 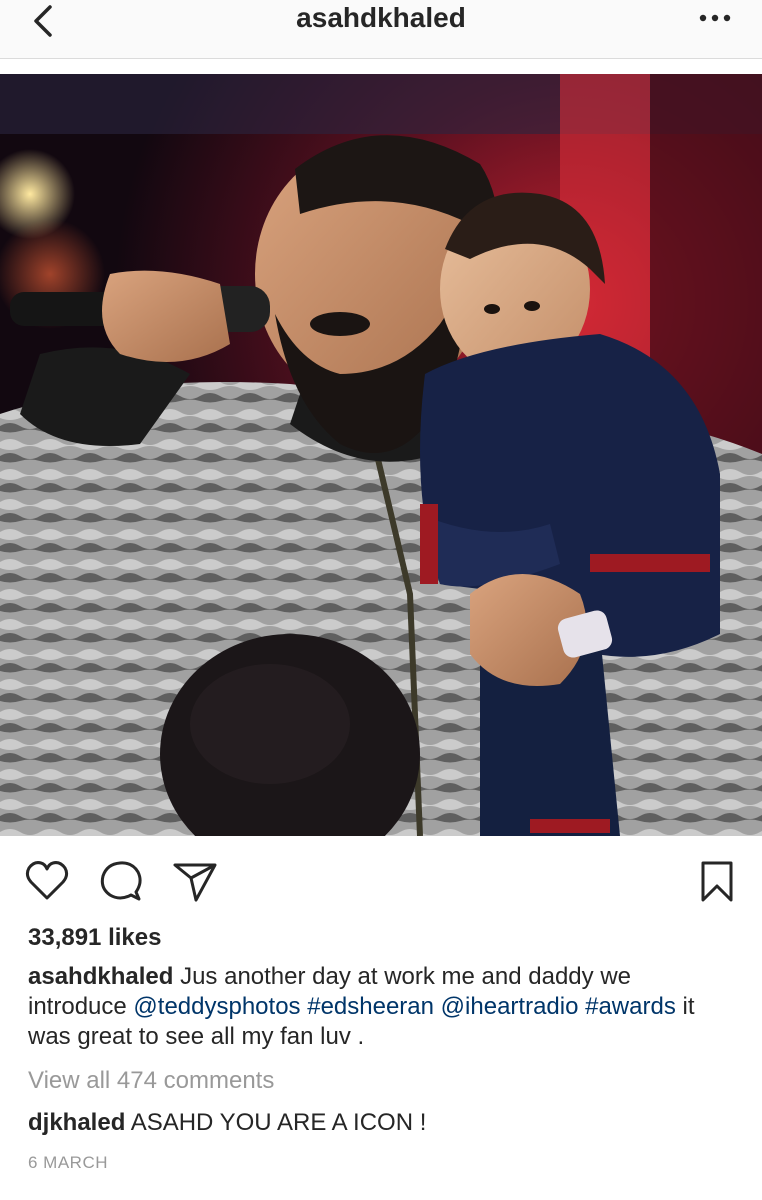 What do you see at coordinates (381, 18) in the screenshot?
I see `profile-username-title: asahdkhaled` at bounding box center [381, 18].